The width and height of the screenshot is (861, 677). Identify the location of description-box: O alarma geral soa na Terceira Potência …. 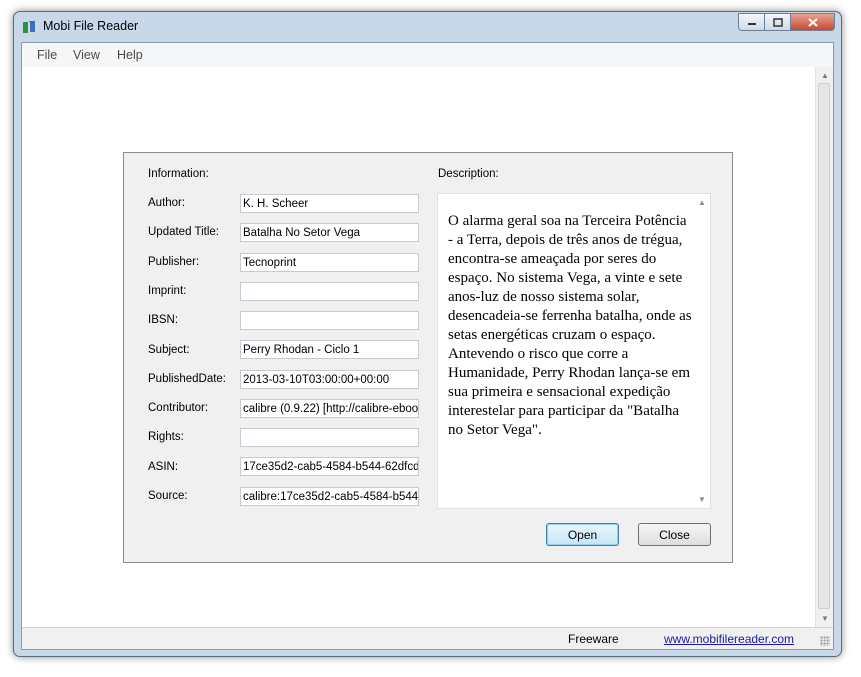
(574, 351).